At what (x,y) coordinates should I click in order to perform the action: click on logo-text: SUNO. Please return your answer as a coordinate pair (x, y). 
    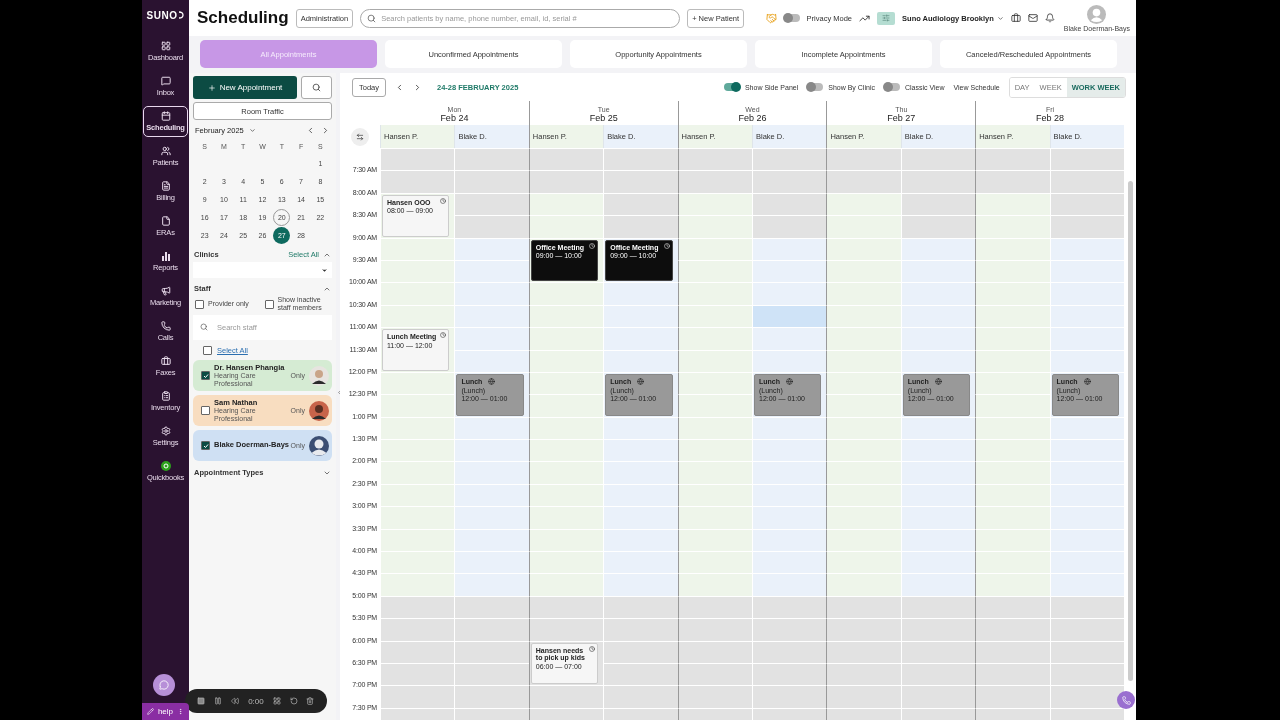
    Looking at the image, I should click on (162, 15).